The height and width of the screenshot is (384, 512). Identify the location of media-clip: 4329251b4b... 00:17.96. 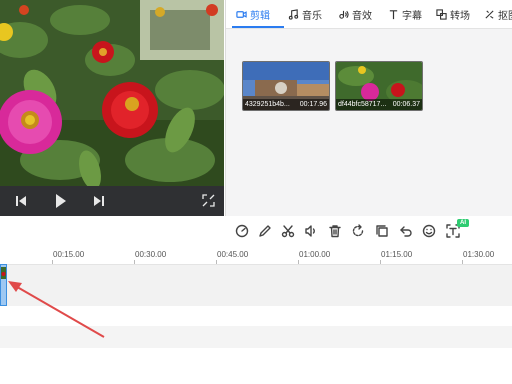
(286, 86).